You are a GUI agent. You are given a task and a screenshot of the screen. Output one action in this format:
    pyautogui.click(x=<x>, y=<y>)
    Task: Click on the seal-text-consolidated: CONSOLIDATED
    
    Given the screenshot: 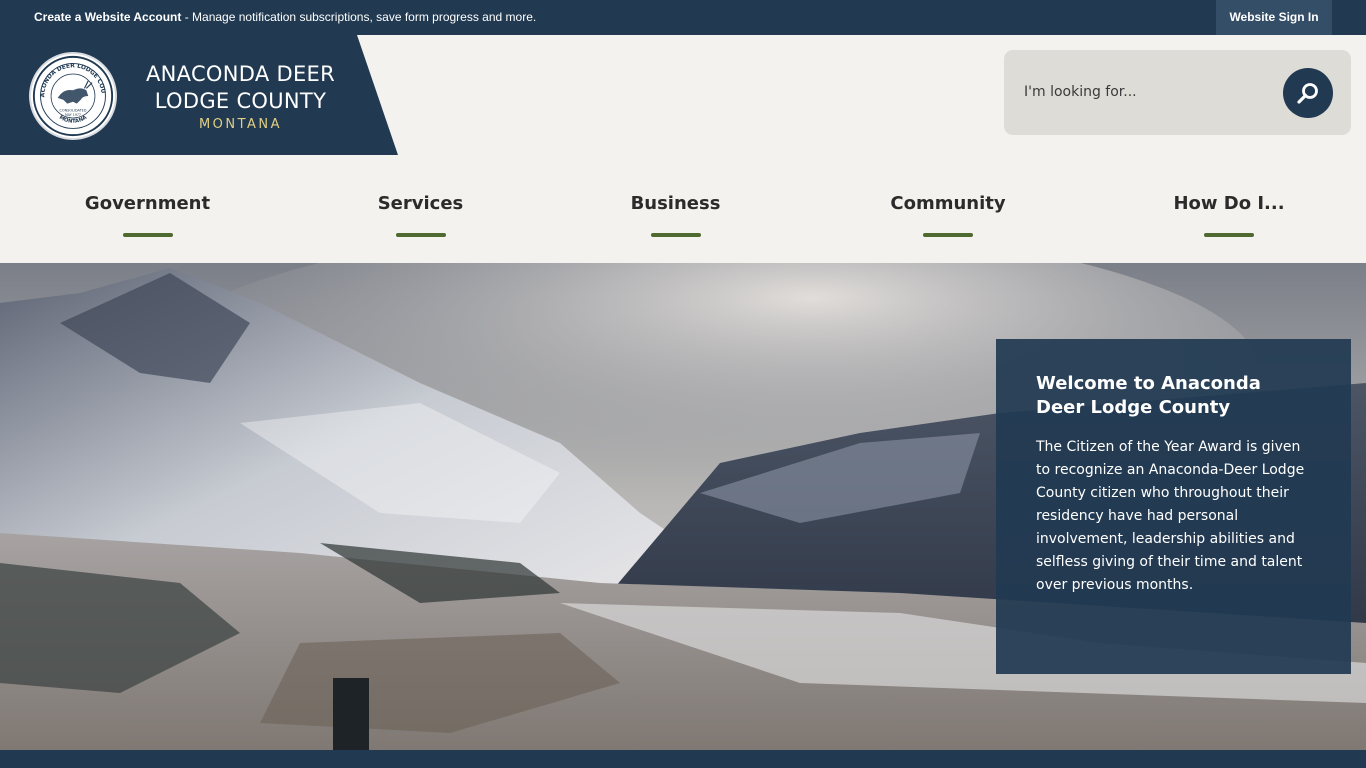 What is the action you would take?
    pyautogui.click(x=73, y=110)
    